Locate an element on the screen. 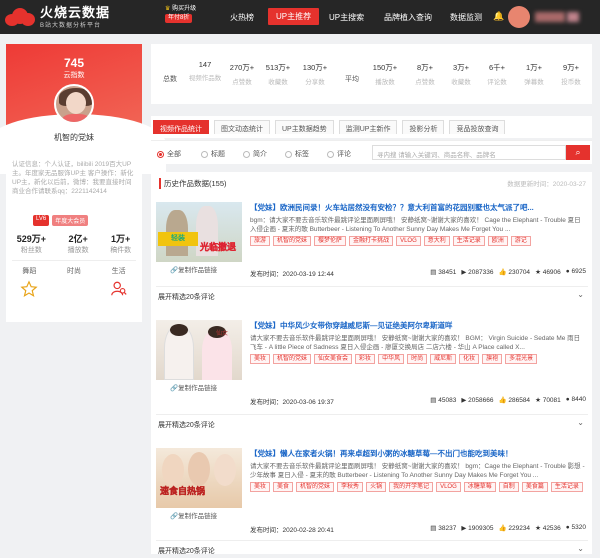 The image size is (600, 558). total-videos-label: 视频作品数 is located at coordinates (205, 78).